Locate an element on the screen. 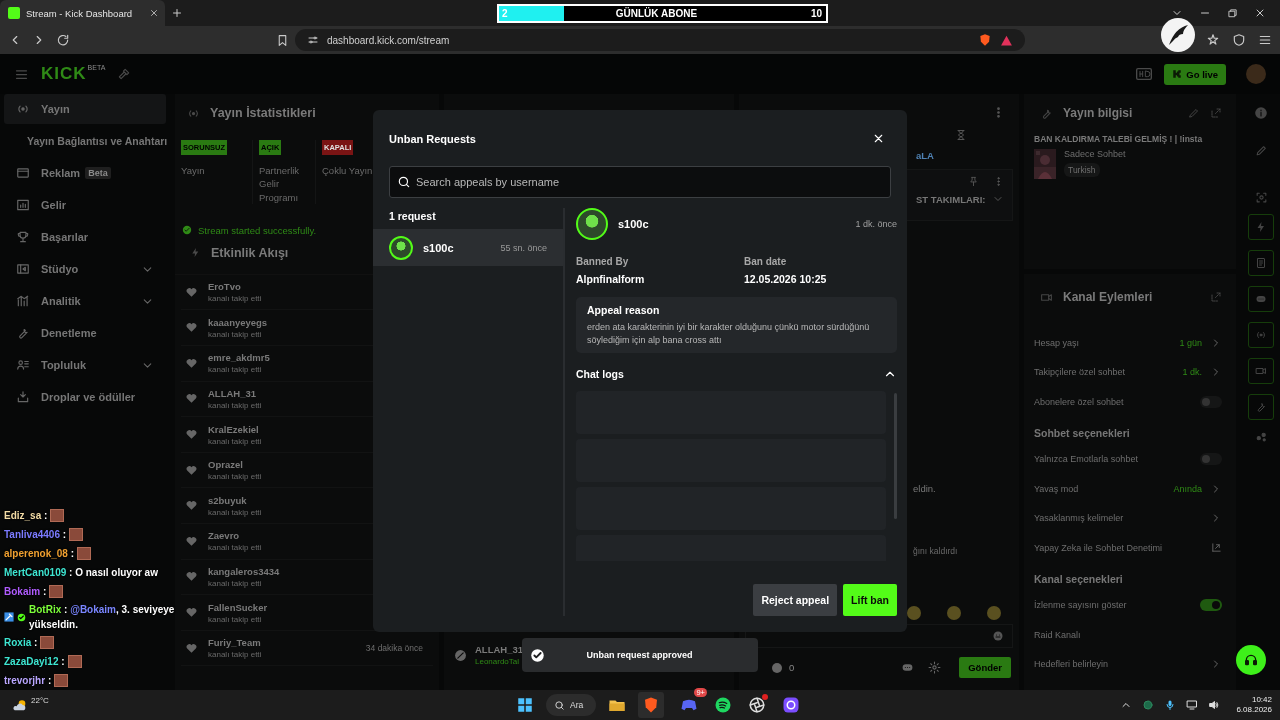  event-username: KralEzekiel is located at coordinates (235, 429).